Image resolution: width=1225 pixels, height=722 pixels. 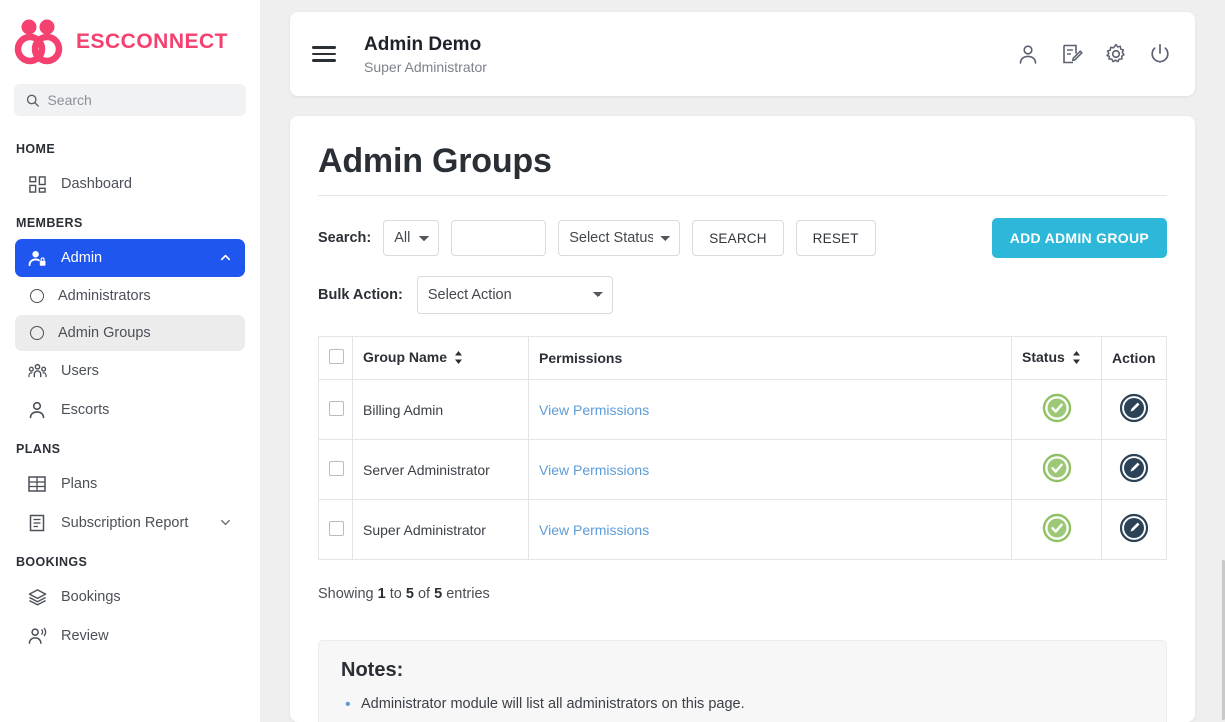 What do you see at coordinates (130, 371) in the screenshot?
I see `sidebar-item-users: Users` at bounding box center [130, 371].